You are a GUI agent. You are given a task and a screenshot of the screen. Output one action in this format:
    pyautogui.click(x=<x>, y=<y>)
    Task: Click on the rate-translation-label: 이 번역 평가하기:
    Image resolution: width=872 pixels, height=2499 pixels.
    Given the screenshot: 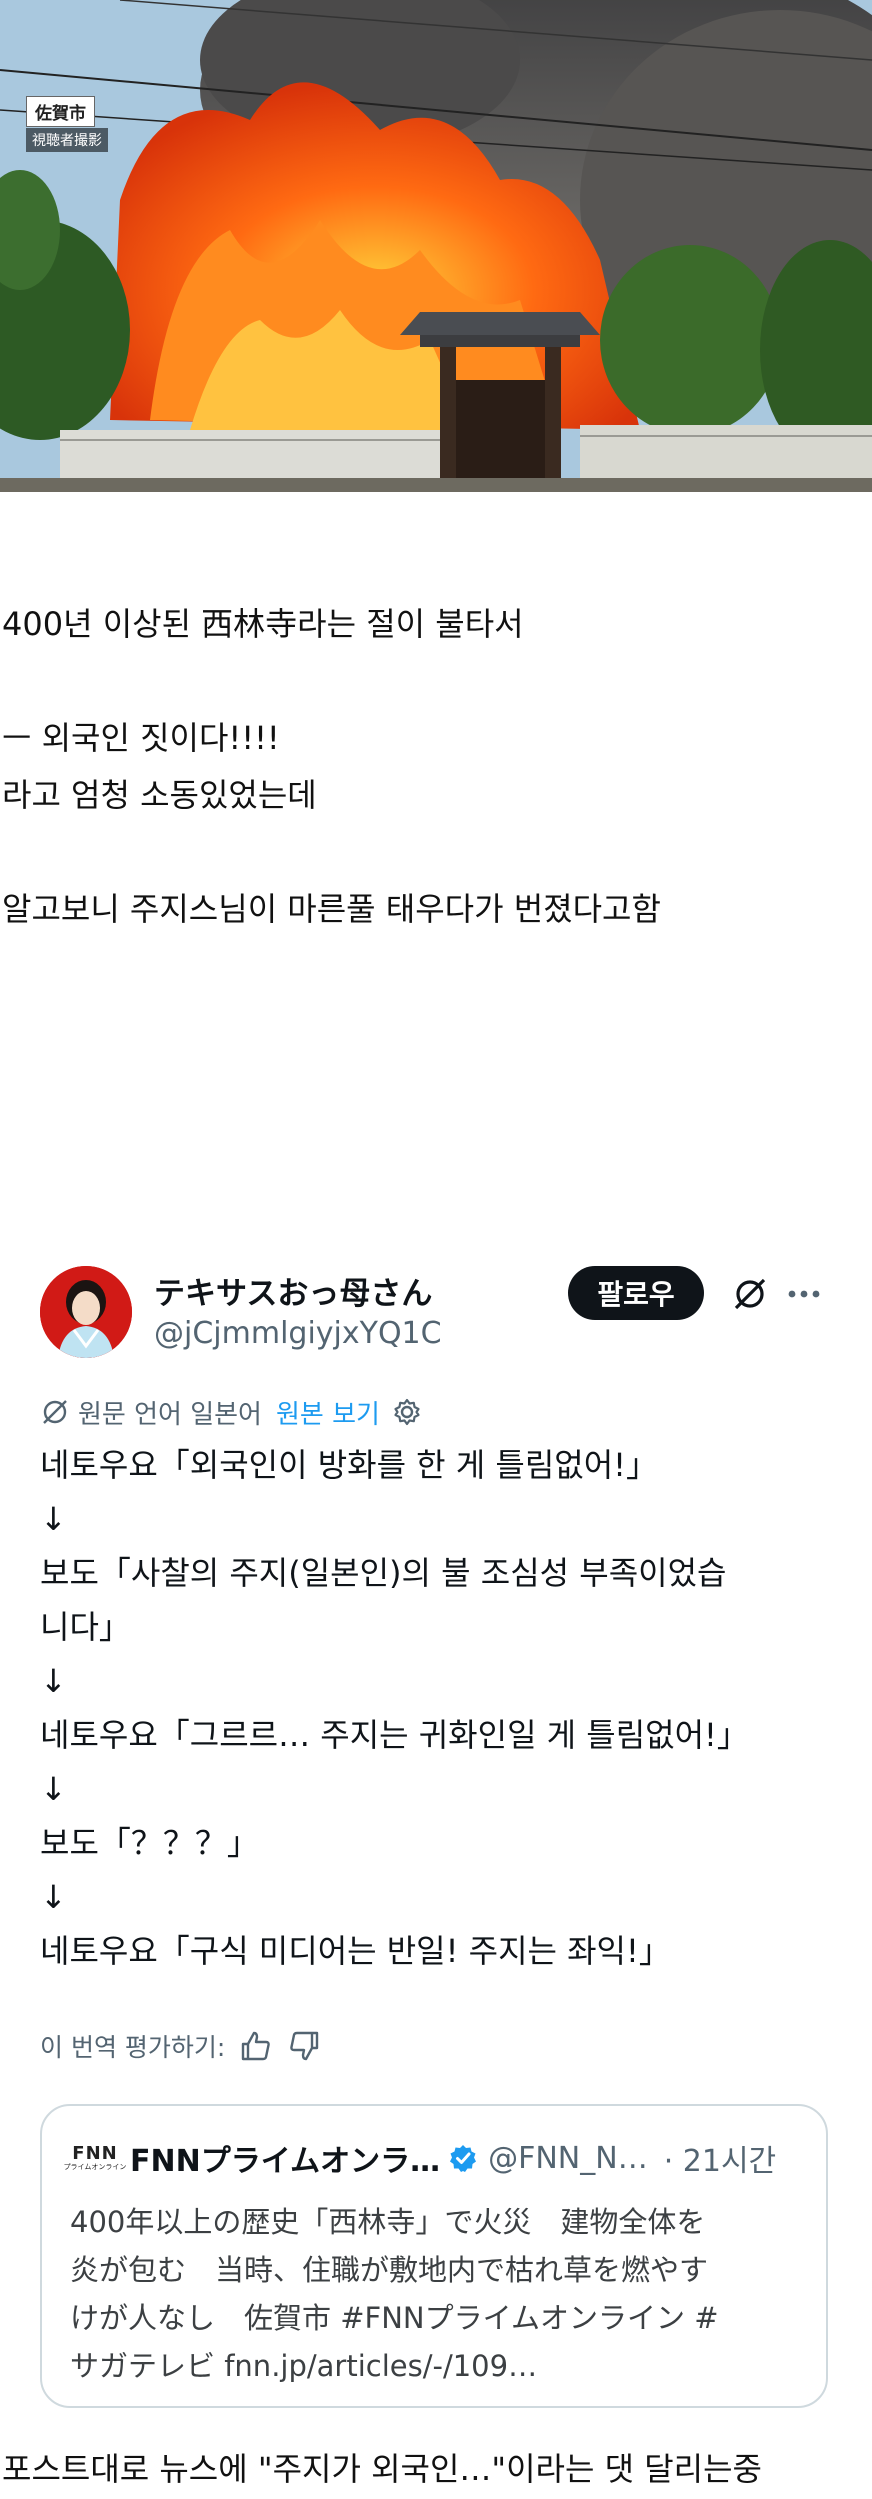 What is the action you would take?
    pyautogui.click(x=133, y=2047)
    